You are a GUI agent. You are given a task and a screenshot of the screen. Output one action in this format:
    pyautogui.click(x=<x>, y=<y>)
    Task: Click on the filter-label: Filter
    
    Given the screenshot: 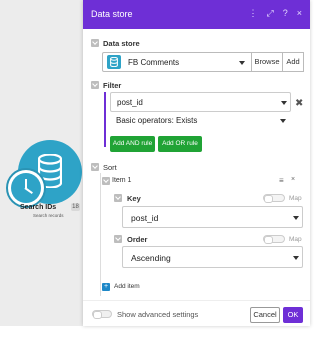 What is the action you would take?
    pyautogui.click(x=112, y=85)
    